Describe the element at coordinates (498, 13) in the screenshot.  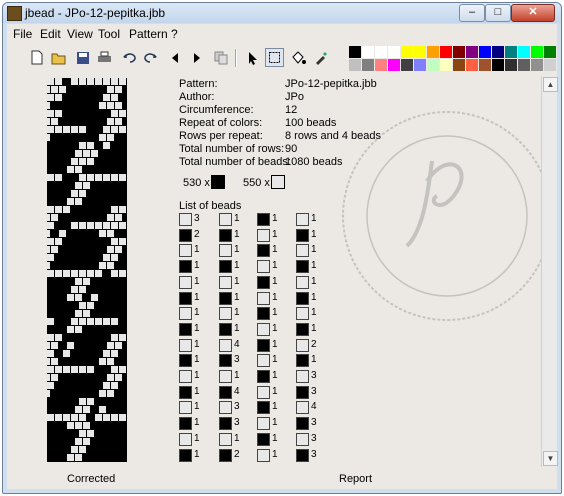
I see `maximize-button: □` at that location.